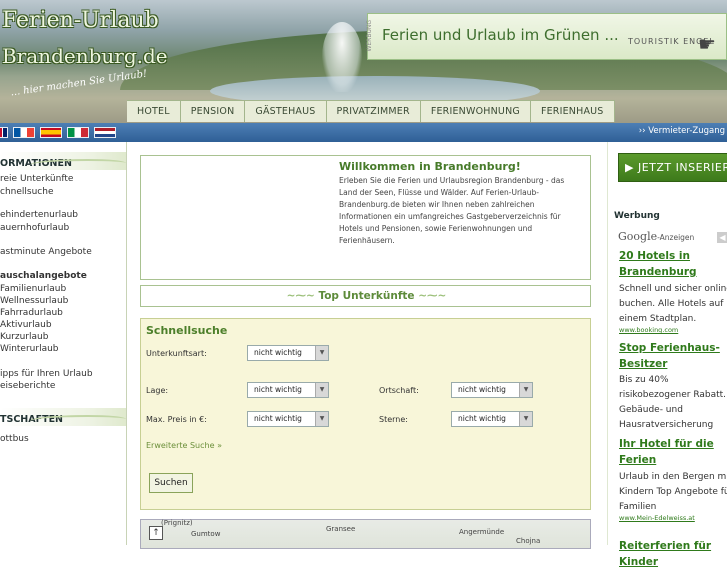  I want to click on label-stars: Sterne:, so click(393, 419).